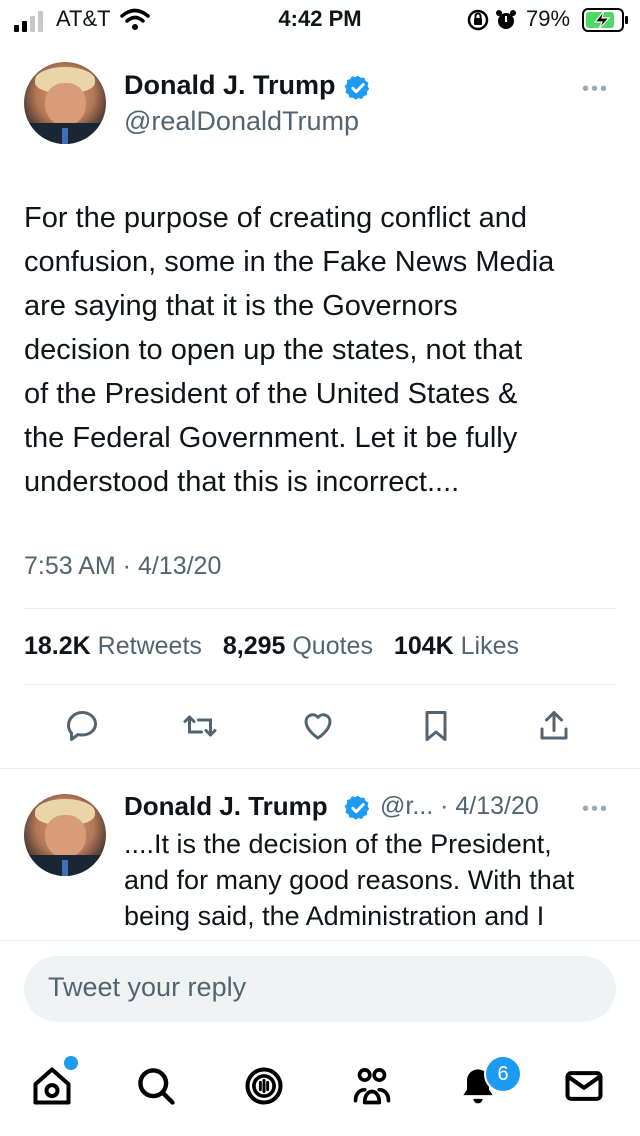 This screenshot has width=640, height=1136. What do you see at coordinates (436, 726) in the screenshot?
I see `bookmark-icon` at bounding box center [436, 726].